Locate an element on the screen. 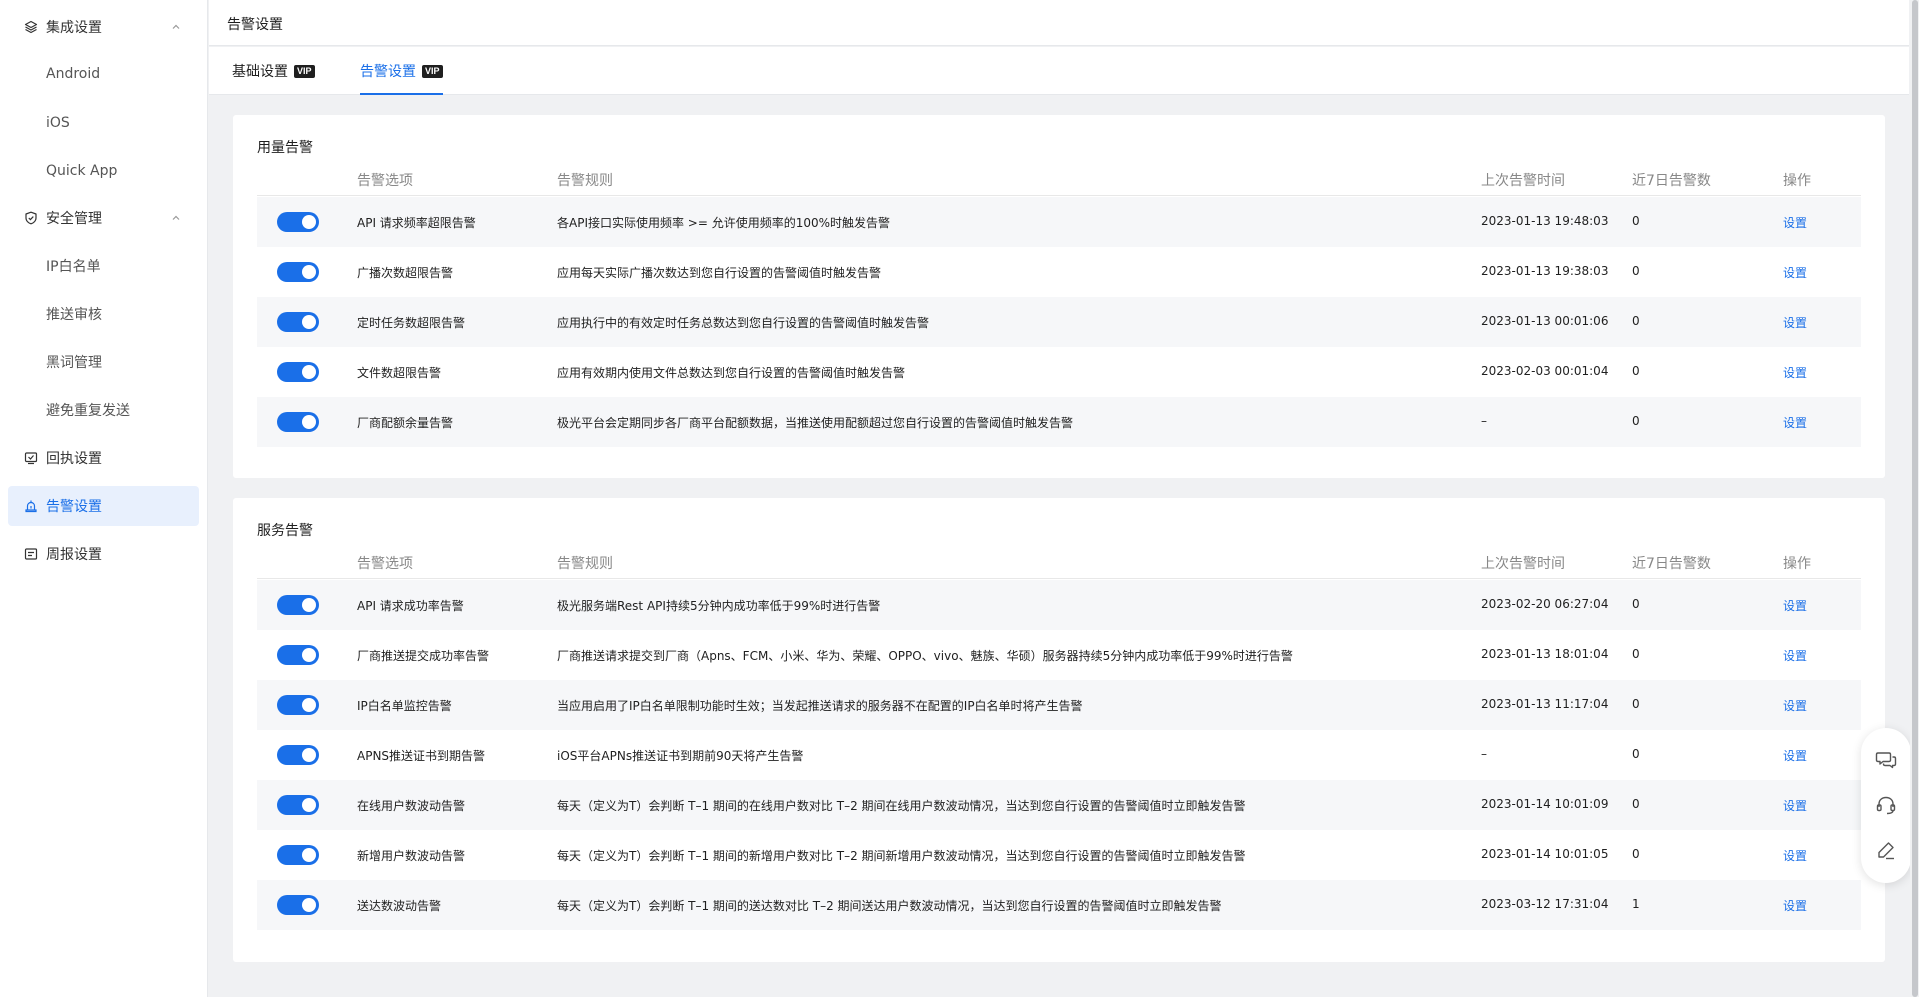 Image resolution: width=1919 pixels, height=997 pixels. sidebar-item-ios: iOS is located at coordinates (103, 123).